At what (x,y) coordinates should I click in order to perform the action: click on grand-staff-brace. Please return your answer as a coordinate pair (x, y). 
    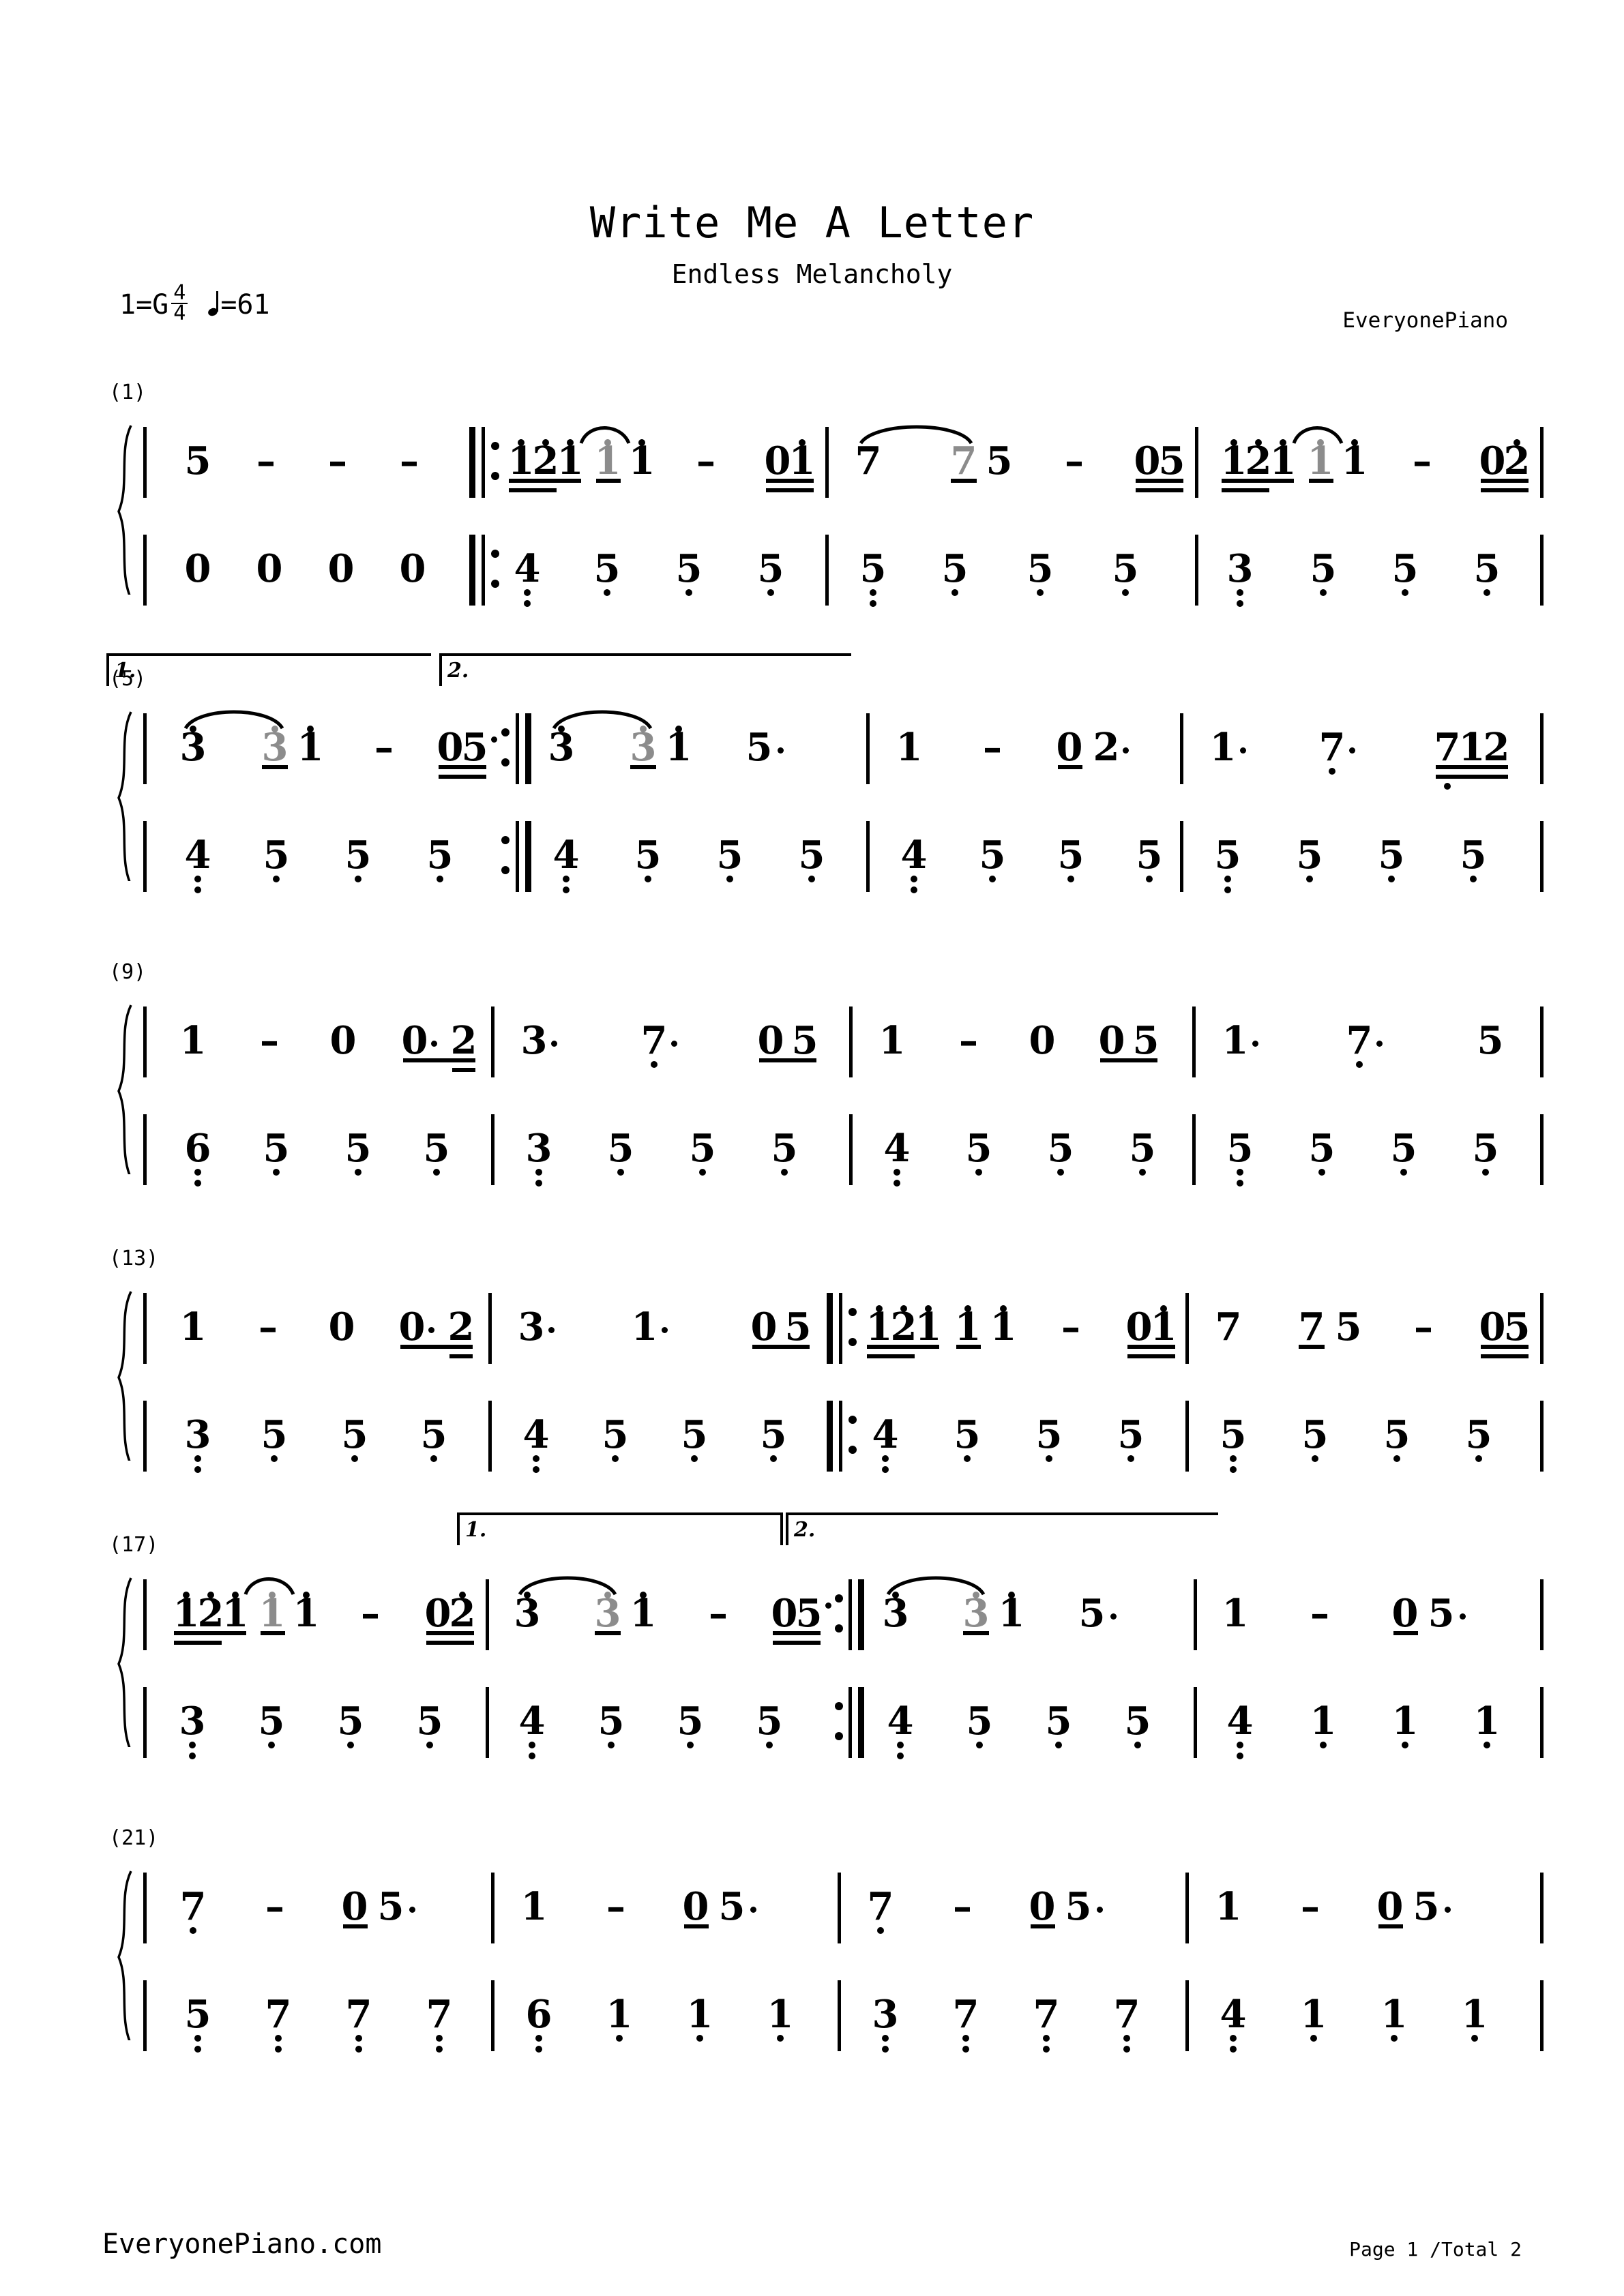
    Looking at the image, I should click on (124, 796).